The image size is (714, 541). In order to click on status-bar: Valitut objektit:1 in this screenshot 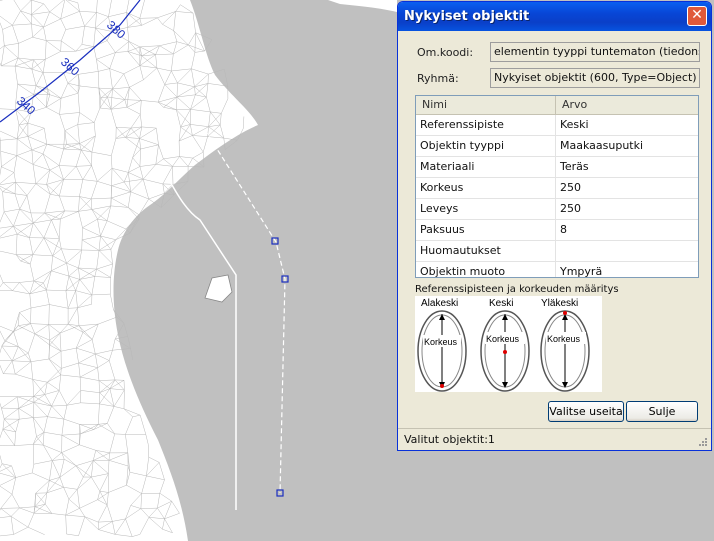, I will do `click(554, 439)`.